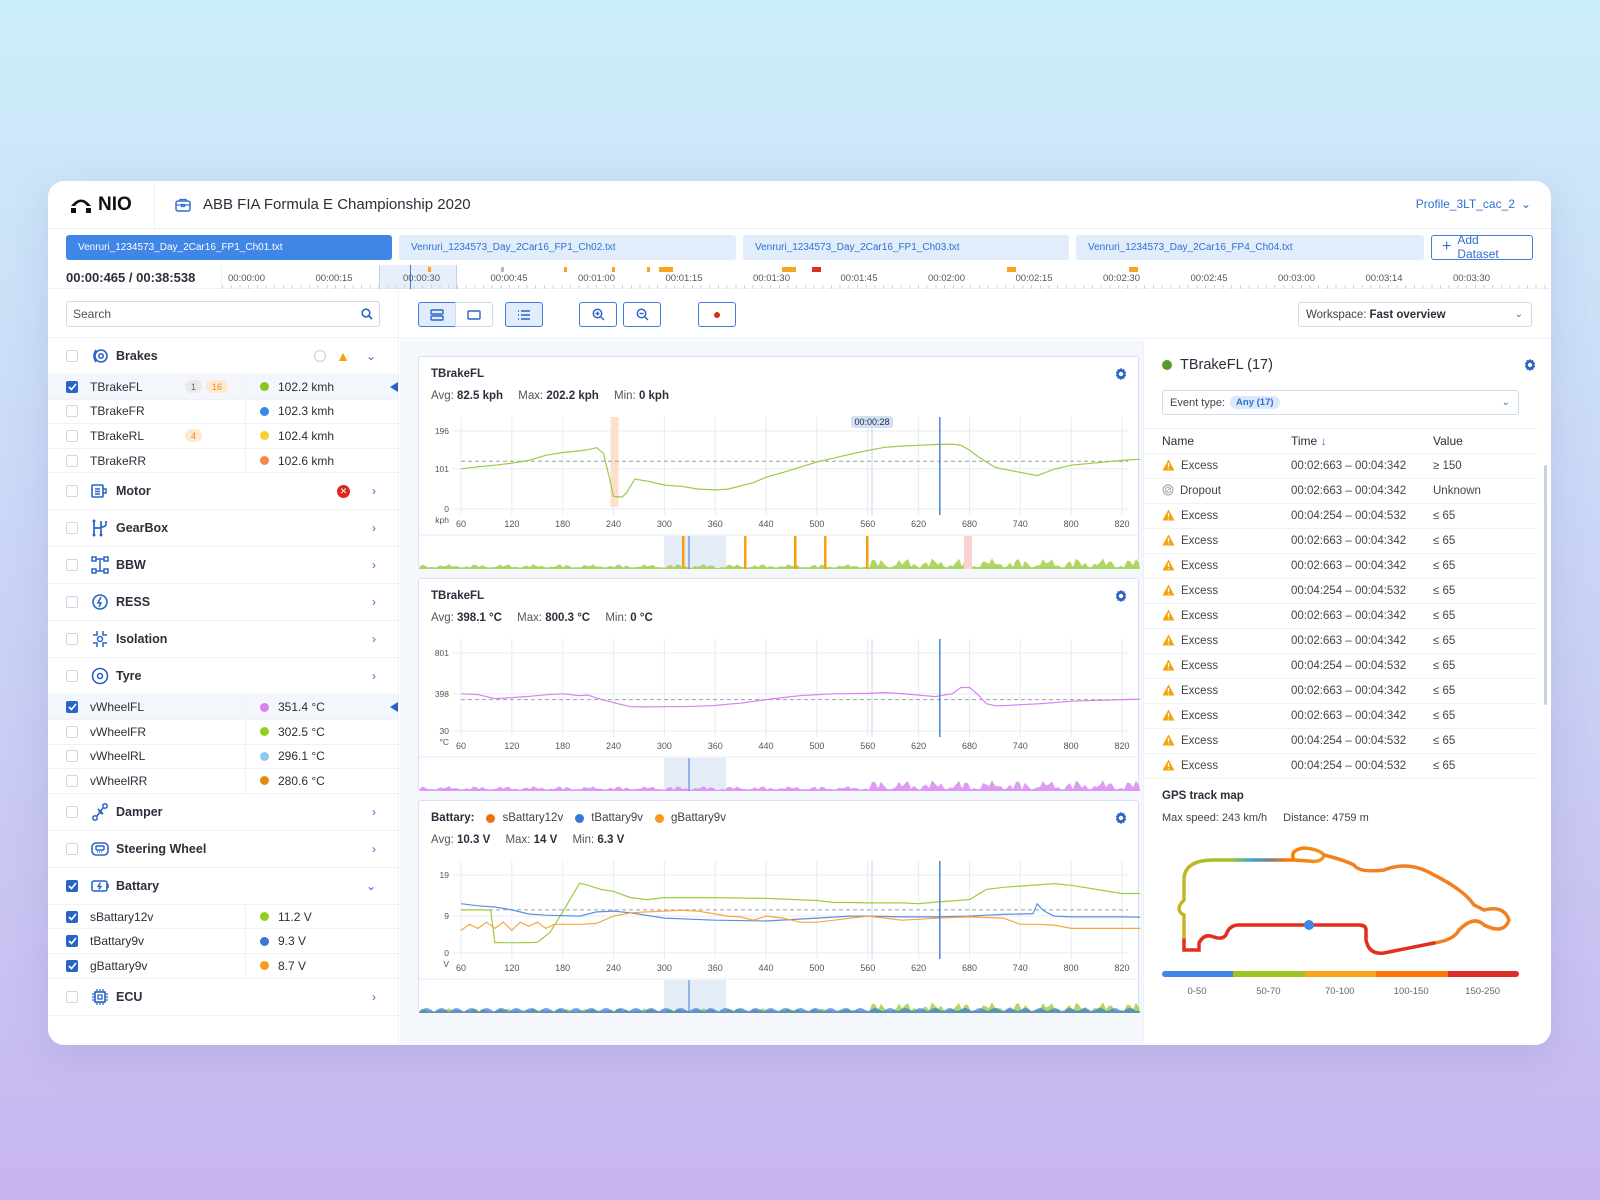 This screenshot has height=1200, width=1600. What do you see at coordinates (101, 205) in the screenshot?
I see `brand-logo: NIO` at bounding box center [101, 205].